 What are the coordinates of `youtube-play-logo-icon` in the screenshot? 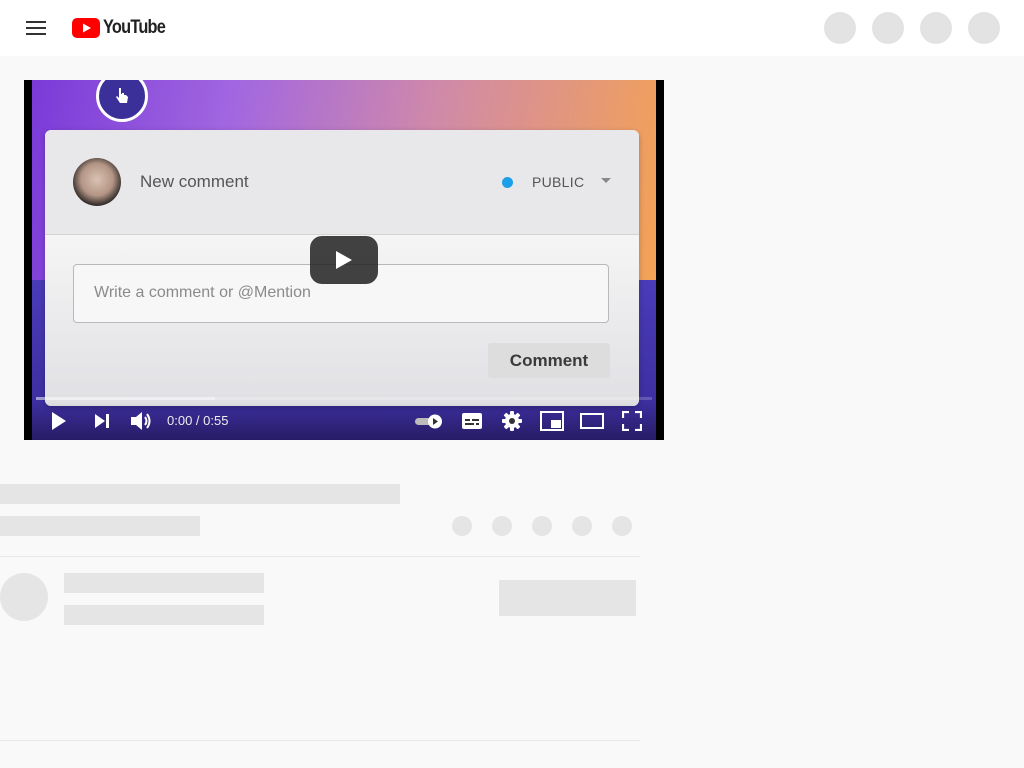 It's located at (86, 28).